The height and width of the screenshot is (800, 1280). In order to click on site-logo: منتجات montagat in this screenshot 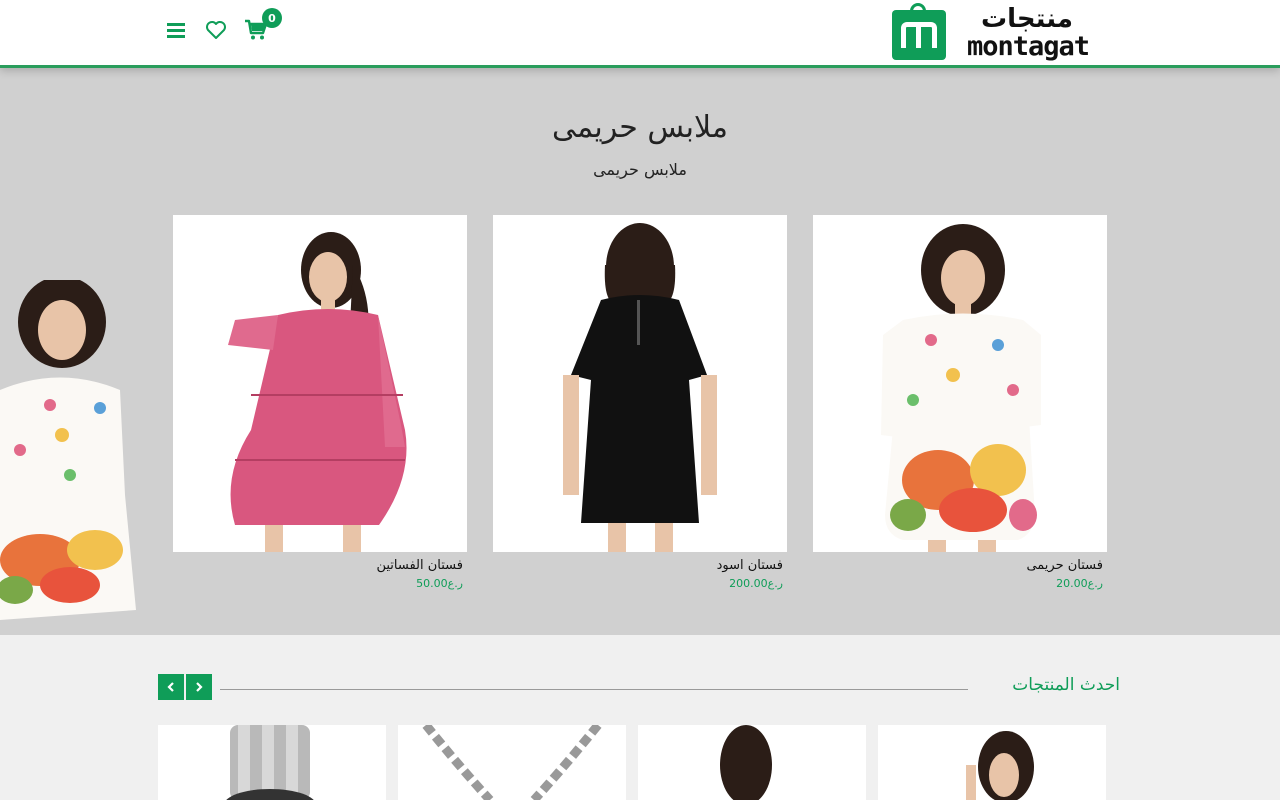, I will do `click(1001, 33)`.